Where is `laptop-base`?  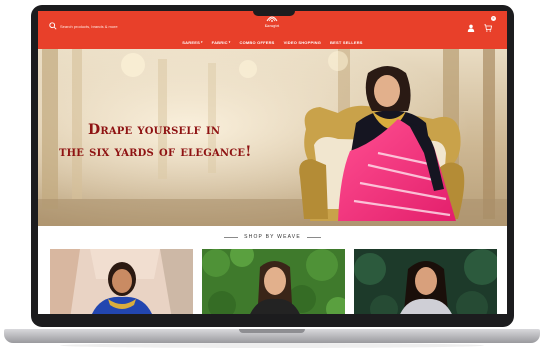
laptop-base is located at coordinates (272, 336).